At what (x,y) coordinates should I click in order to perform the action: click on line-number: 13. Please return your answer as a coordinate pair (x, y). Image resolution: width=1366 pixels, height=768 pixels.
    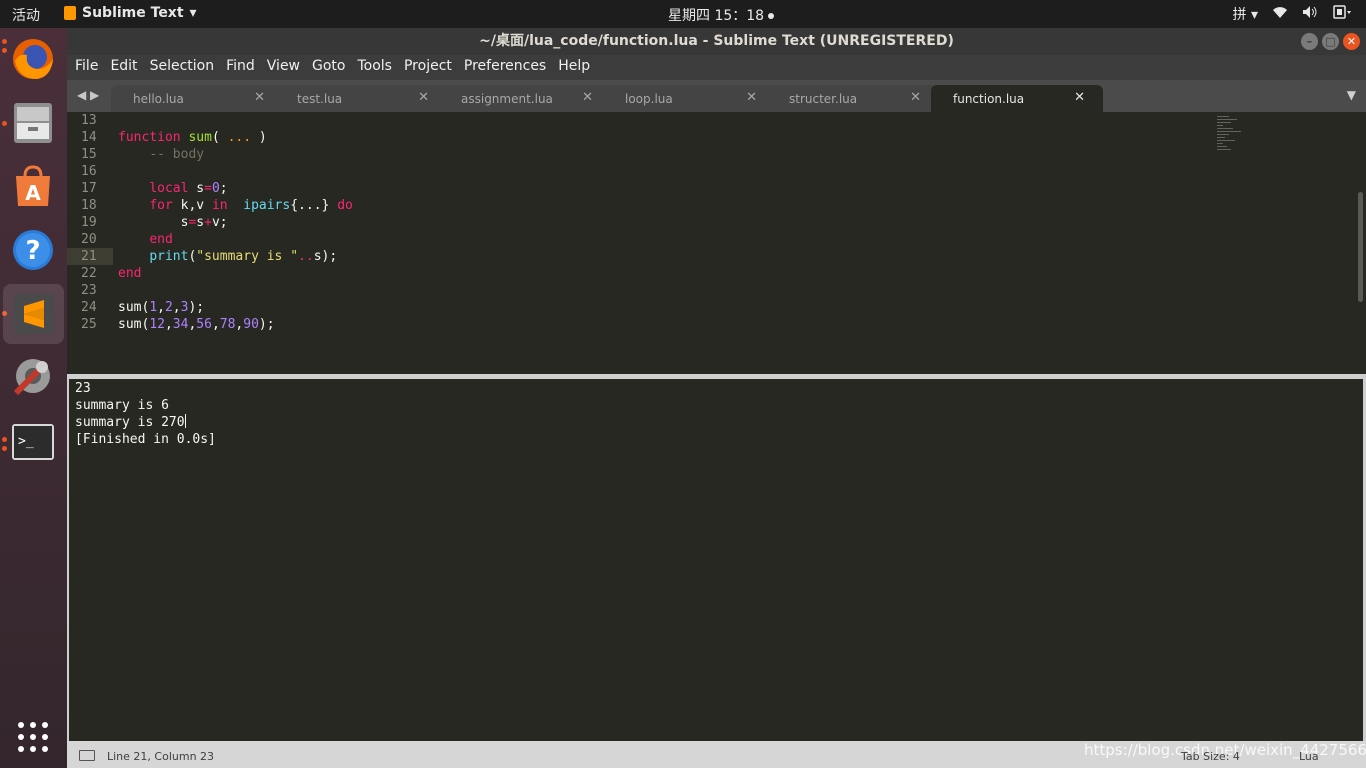
    Looking at the image, I should click on (89, 120).